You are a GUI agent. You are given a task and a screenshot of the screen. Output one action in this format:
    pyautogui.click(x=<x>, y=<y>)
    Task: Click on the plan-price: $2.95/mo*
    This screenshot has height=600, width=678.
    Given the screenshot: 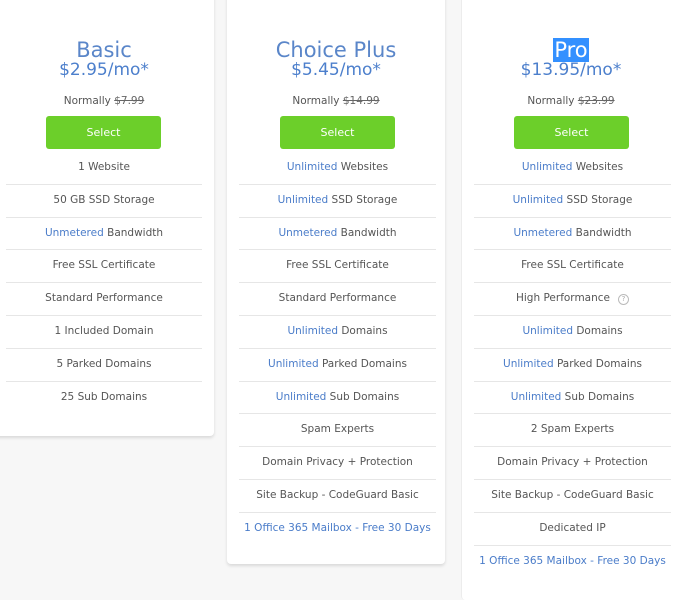 What is the action you would take?
    pyautogui.click(x=104, y=70)
    